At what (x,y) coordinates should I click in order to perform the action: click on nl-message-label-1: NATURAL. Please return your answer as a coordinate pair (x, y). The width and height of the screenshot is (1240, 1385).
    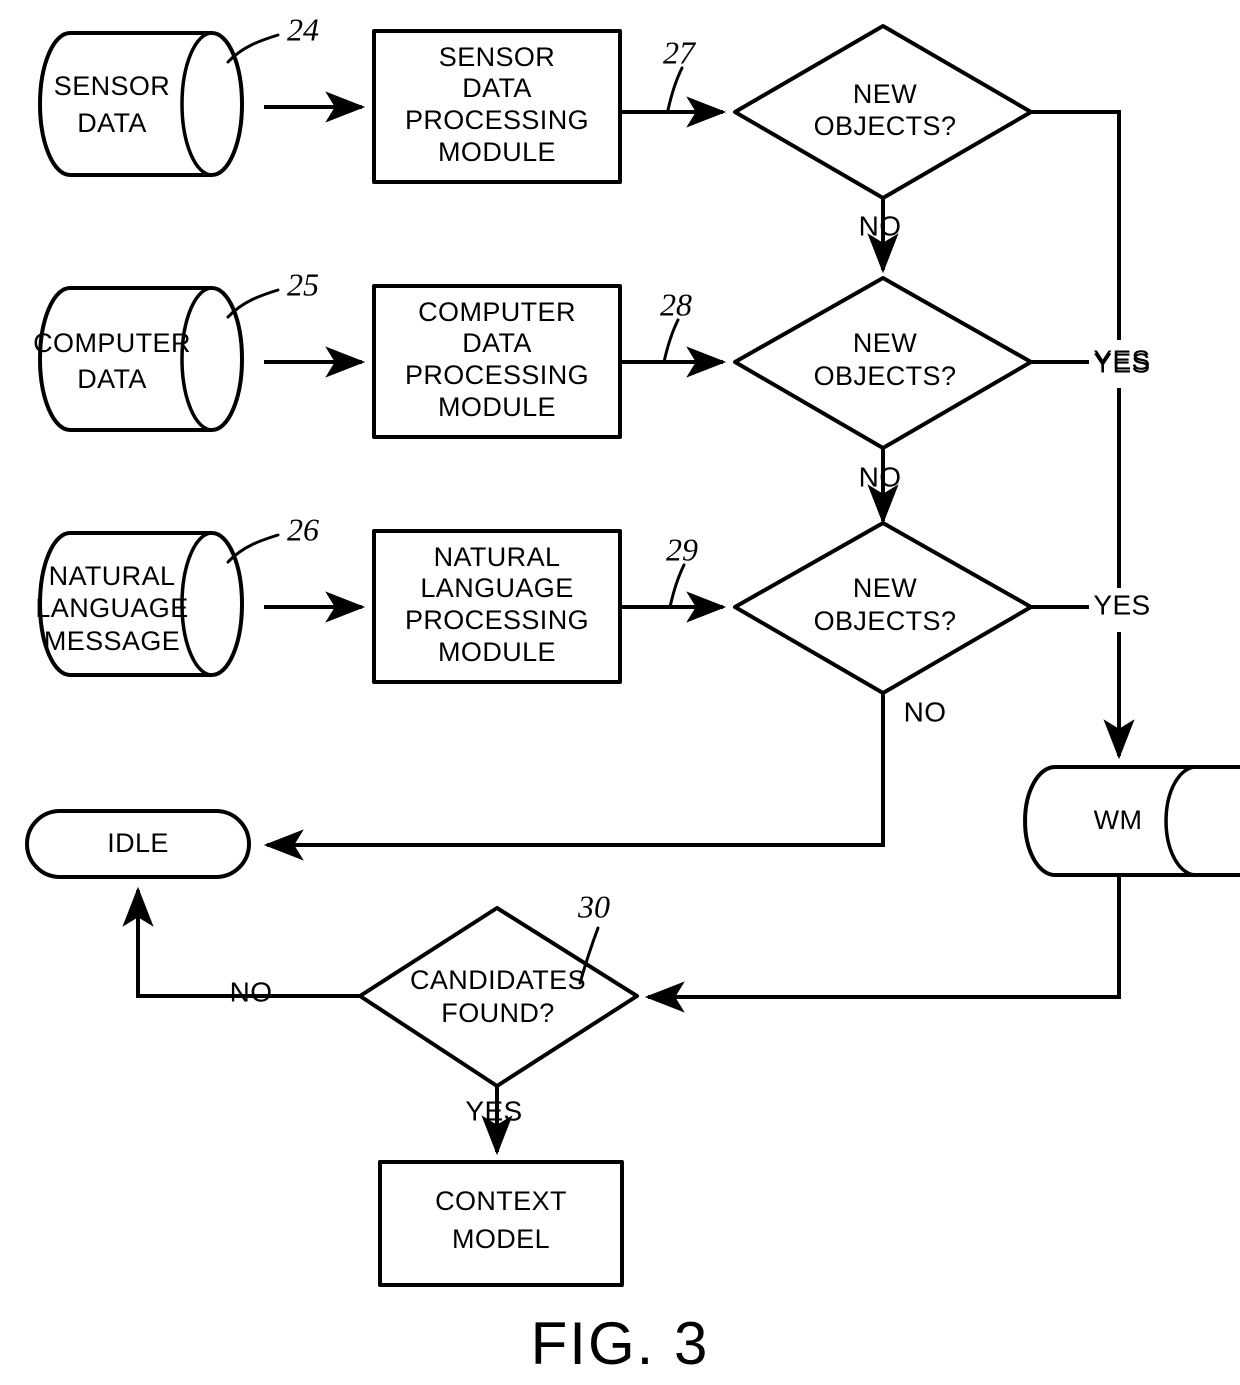
    Looking at the image, I should click on (112, 576).